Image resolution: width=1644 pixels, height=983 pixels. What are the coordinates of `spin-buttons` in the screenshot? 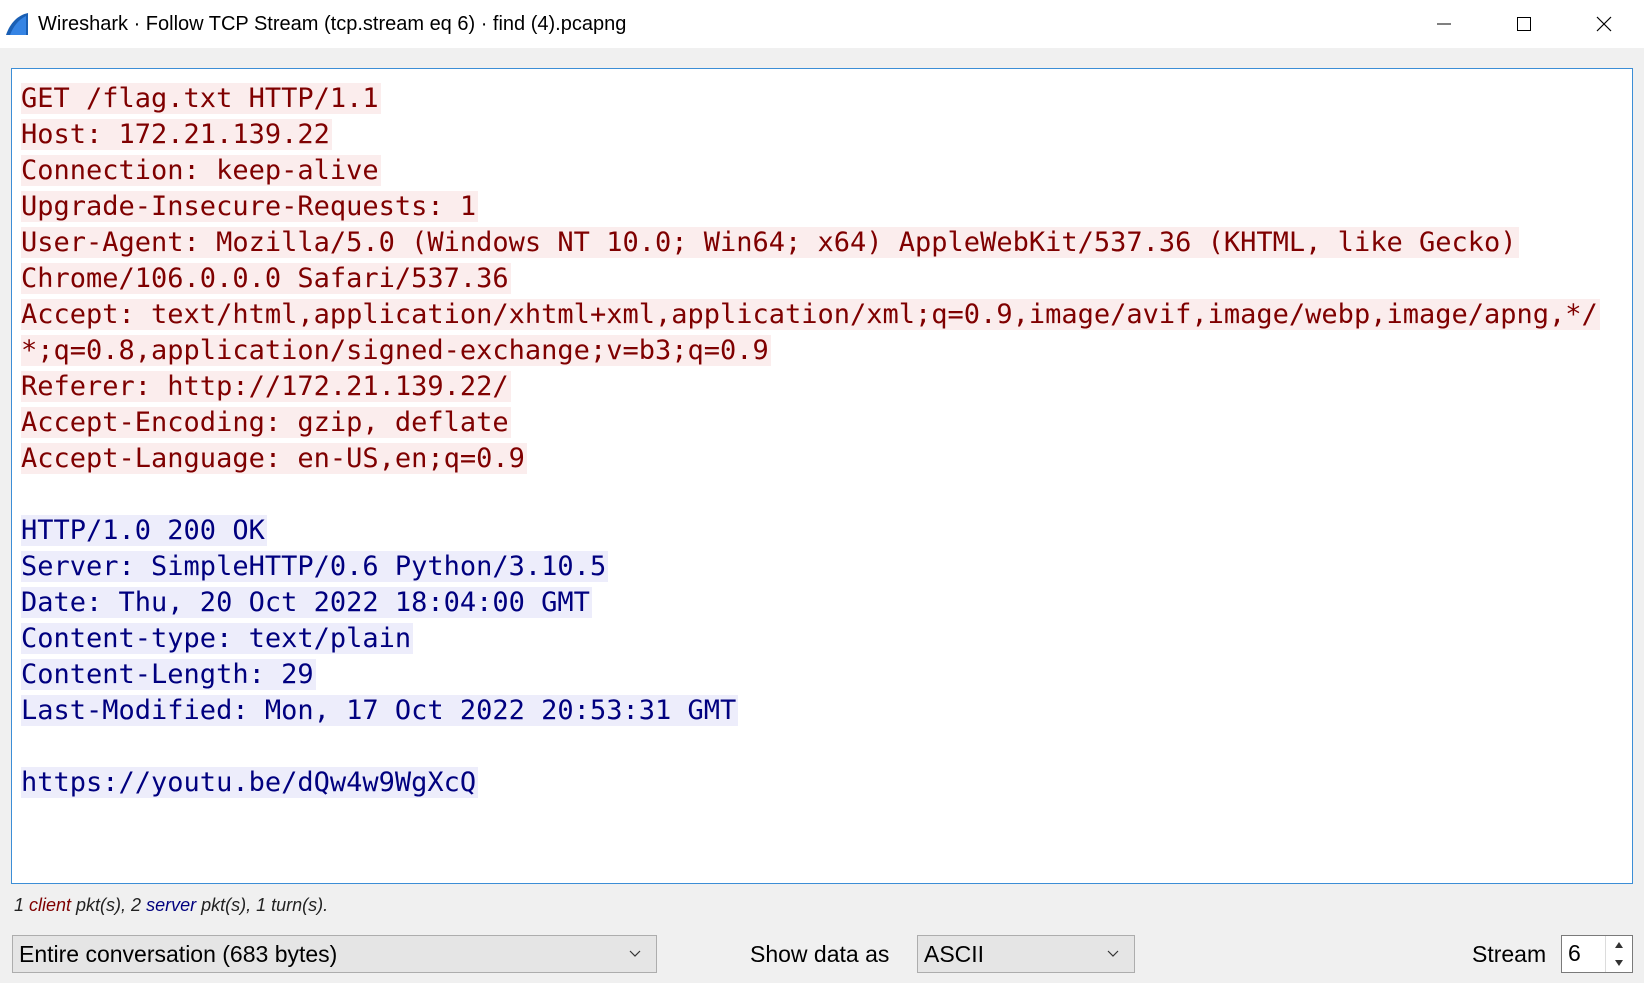 It's located at (1618, 954).